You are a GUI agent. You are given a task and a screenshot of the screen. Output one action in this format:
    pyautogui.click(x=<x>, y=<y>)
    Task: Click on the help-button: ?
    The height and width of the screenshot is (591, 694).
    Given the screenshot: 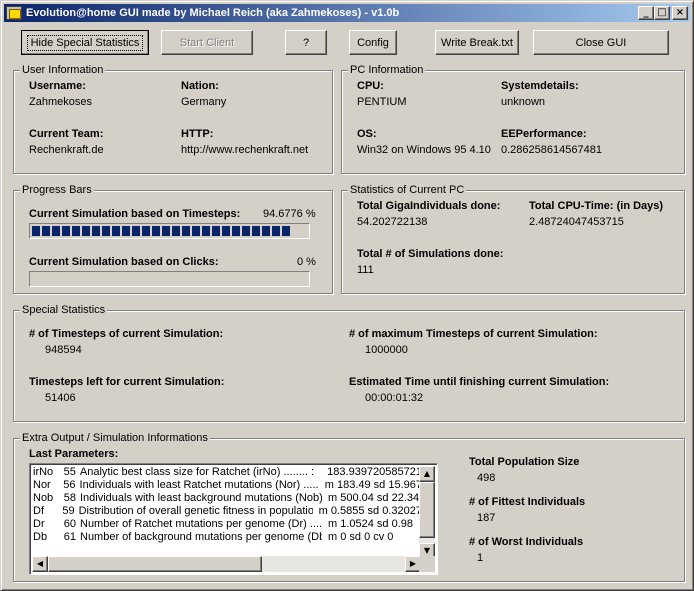 What is the action you would take?
    pyautogui.click(x=306, y=42)
    